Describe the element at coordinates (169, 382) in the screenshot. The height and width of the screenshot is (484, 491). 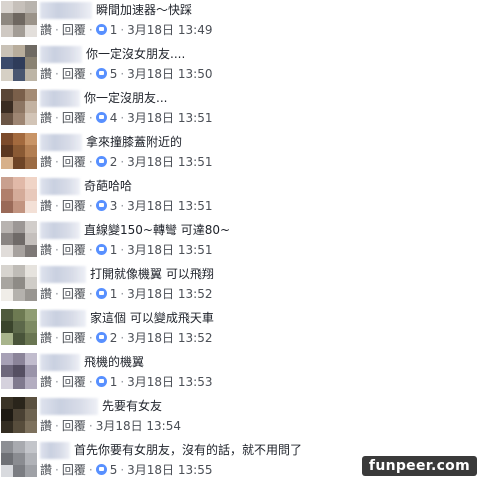
I see `timestamp: 3月18日 13:53` at that location.